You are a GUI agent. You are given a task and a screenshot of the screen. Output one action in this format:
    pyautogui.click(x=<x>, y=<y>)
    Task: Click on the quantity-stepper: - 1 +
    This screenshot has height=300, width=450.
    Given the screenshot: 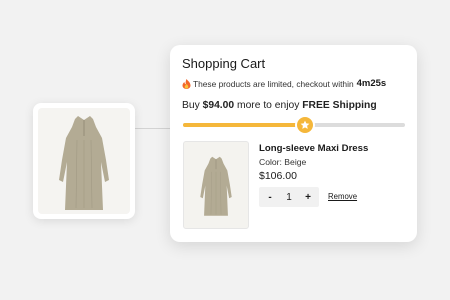 What is the action you would take?
    pyautogui.click(x=289, y=197)
    